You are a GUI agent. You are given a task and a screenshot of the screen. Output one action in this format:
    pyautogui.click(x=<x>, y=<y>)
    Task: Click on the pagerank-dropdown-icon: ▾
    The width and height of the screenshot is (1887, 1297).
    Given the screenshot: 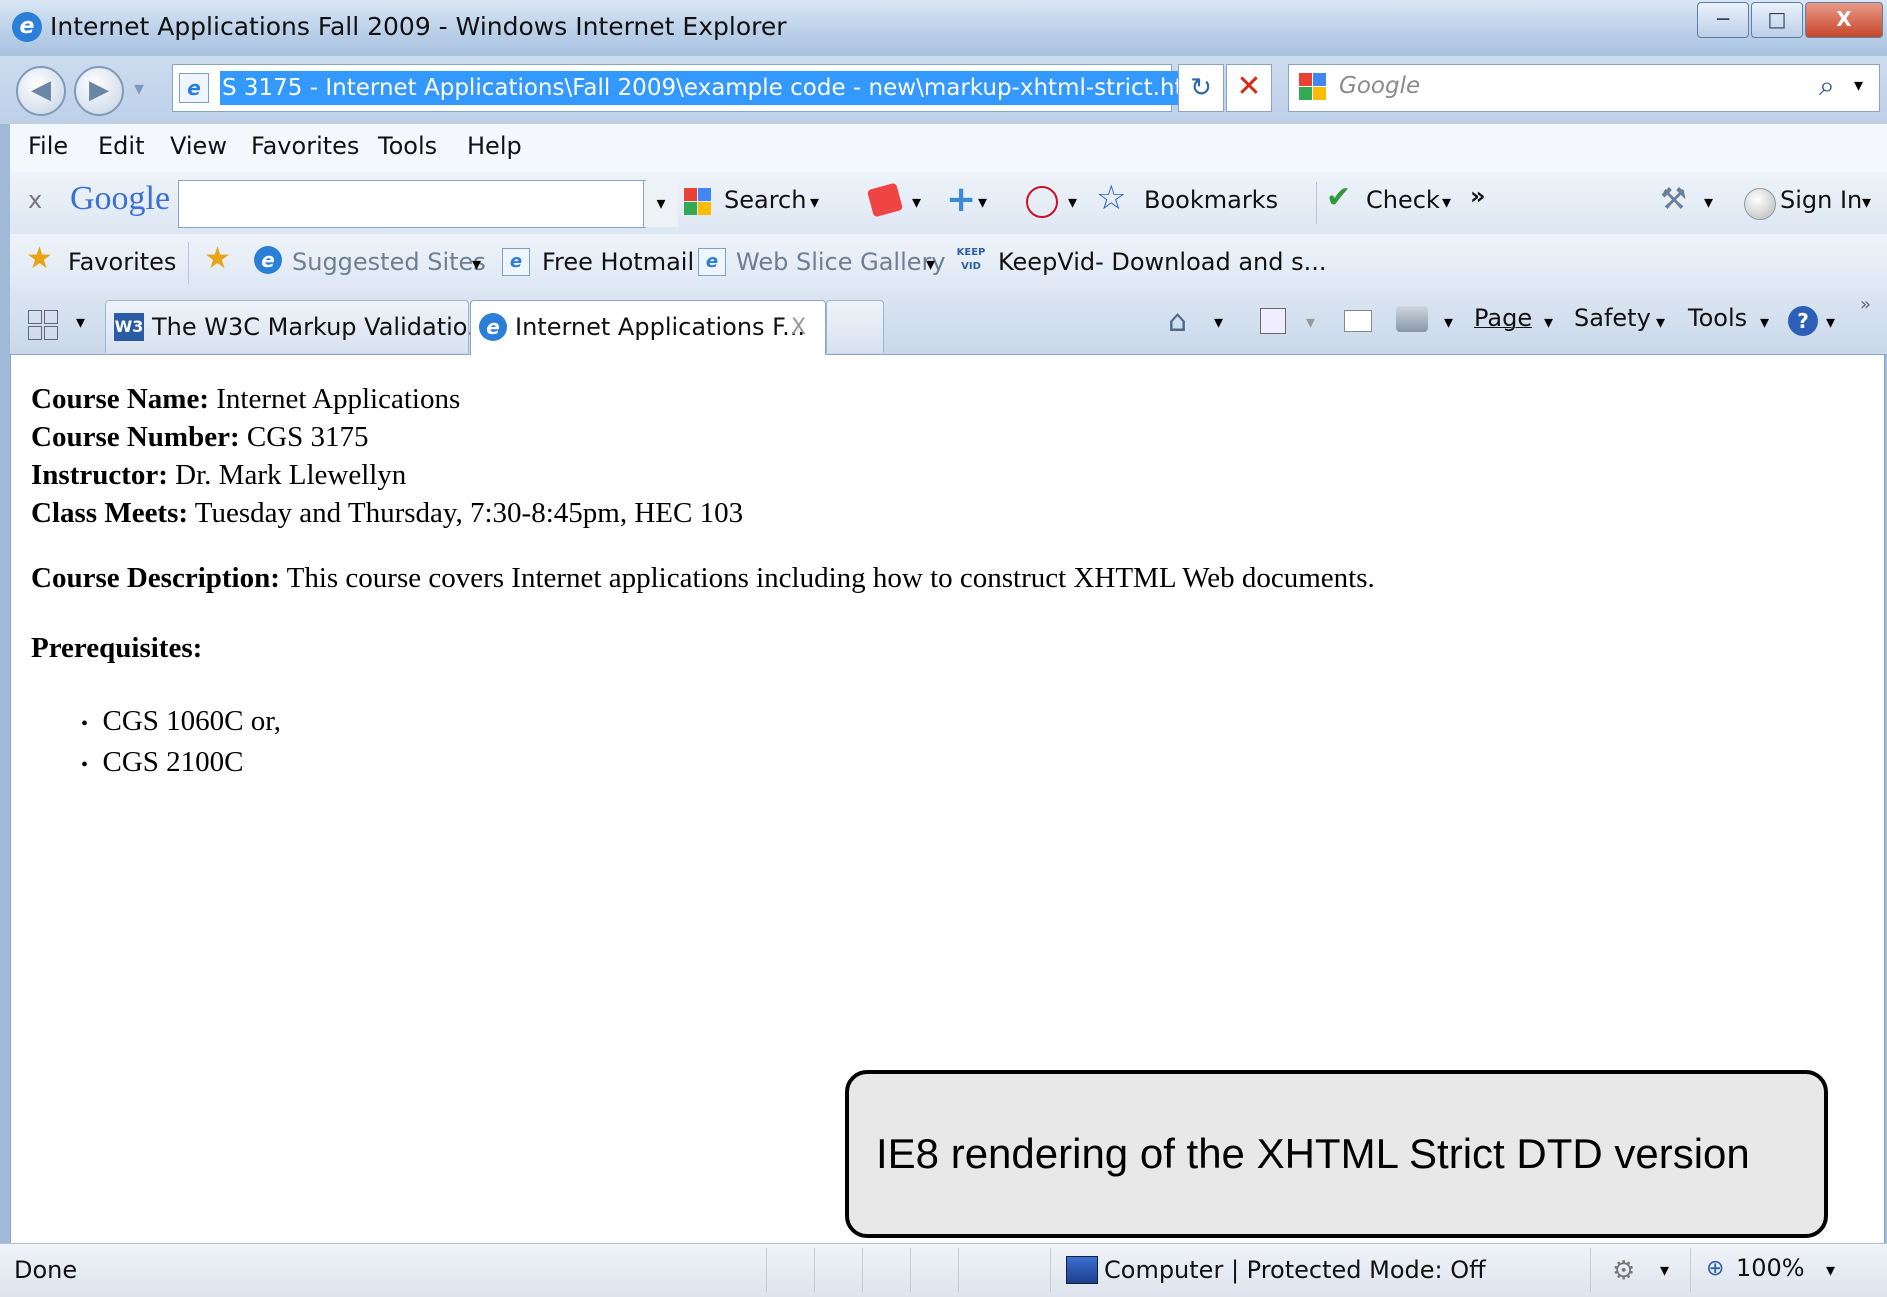 What is the action you would take?
    pyautogui.click(x=916, y=202)
    